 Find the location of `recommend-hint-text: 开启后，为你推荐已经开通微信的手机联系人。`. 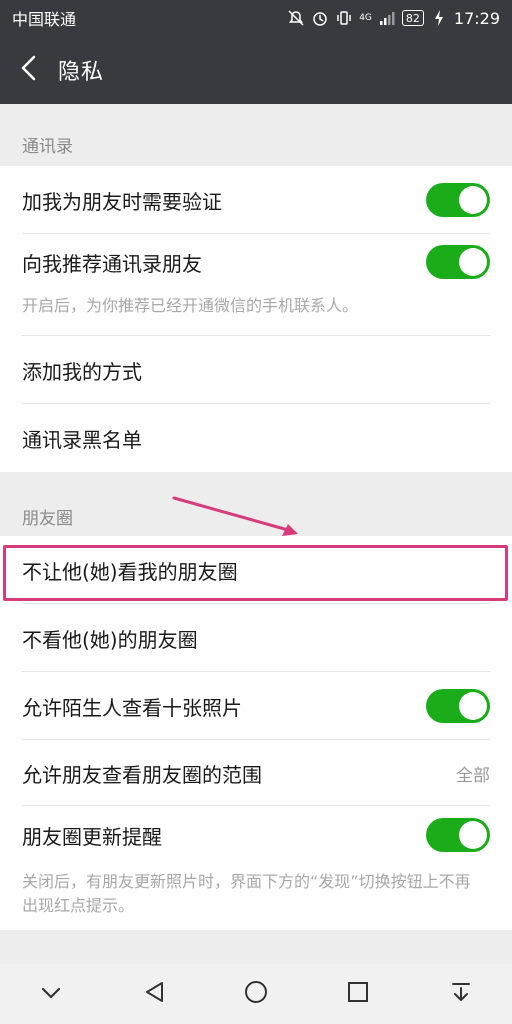

recommend-hint-text: 开启后，为你推荐已经开通微信的手机联系人。 is located at coordinates (190, 305).